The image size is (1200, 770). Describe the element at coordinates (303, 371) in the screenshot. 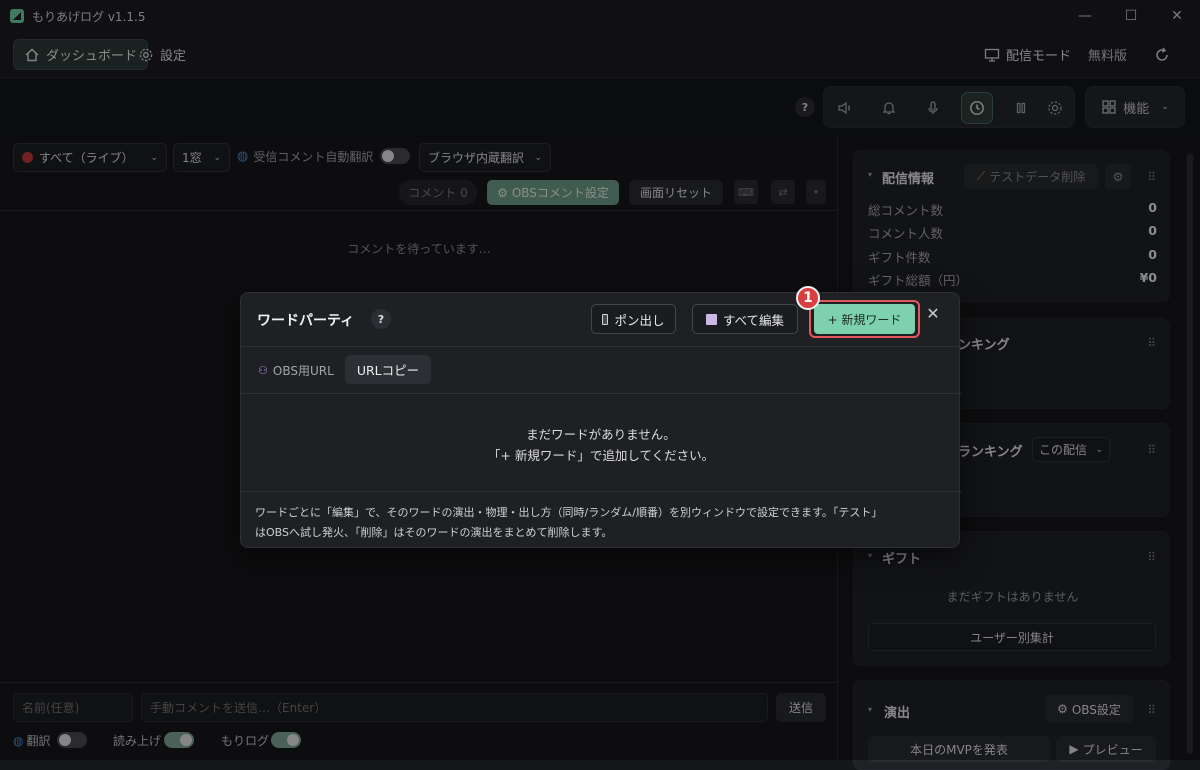

I see `obs-url-label: OBS用URL` at that location.